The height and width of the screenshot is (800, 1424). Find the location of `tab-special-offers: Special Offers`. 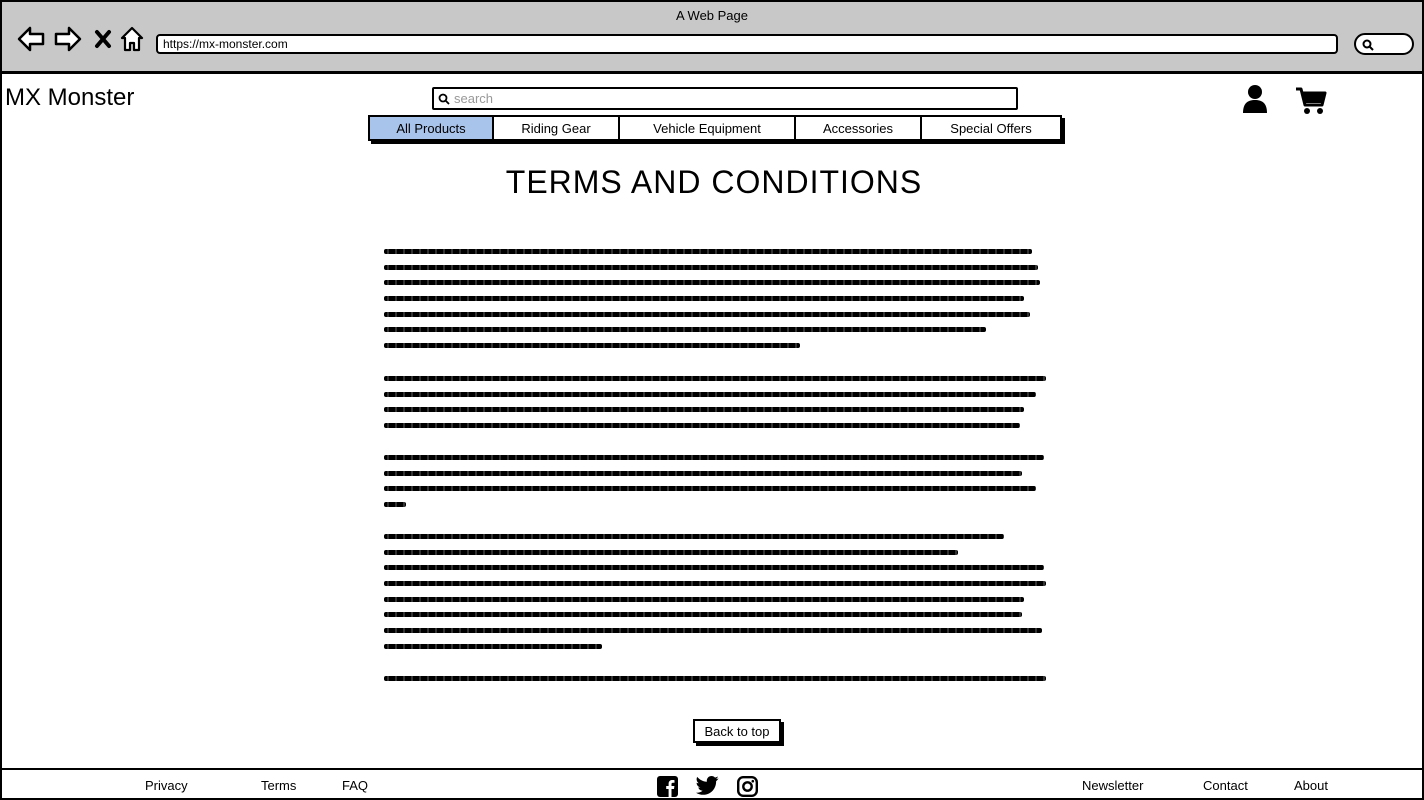

tab-special-offers: Special Offers is located at coordinates (991, 128).